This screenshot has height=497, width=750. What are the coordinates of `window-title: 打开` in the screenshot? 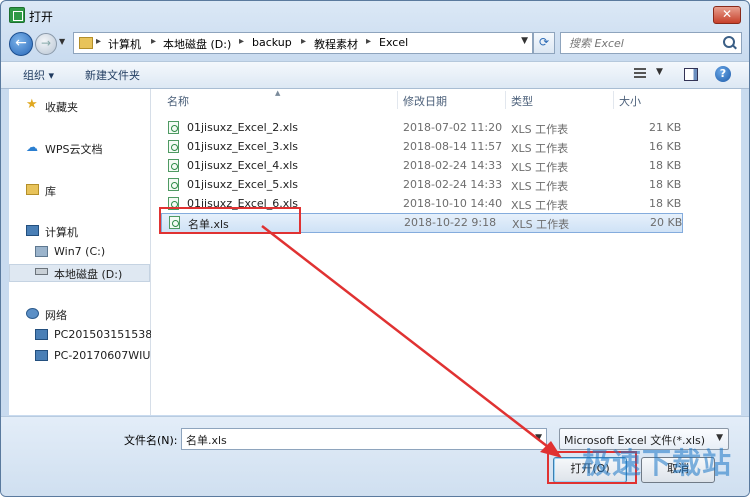 It's located at (41, 17).